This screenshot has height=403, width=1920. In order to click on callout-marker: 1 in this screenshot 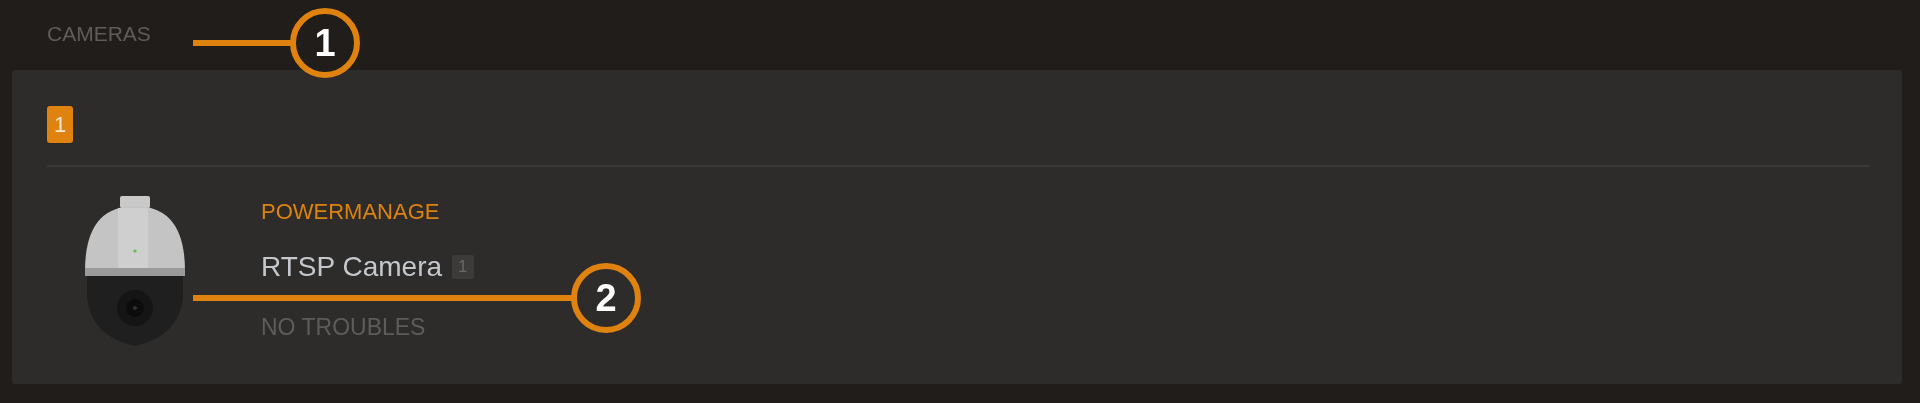, I will do `click(325, 43)`.